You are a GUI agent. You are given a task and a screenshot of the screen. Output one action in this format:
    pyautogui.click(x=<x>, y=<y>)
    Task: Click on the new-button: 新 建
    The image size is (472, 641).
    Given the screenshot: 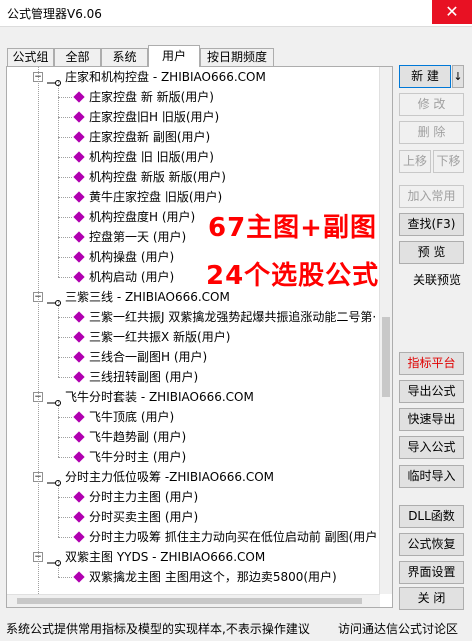 What is the action you would take?
    pyautogui.click(x=425, y=76)
    